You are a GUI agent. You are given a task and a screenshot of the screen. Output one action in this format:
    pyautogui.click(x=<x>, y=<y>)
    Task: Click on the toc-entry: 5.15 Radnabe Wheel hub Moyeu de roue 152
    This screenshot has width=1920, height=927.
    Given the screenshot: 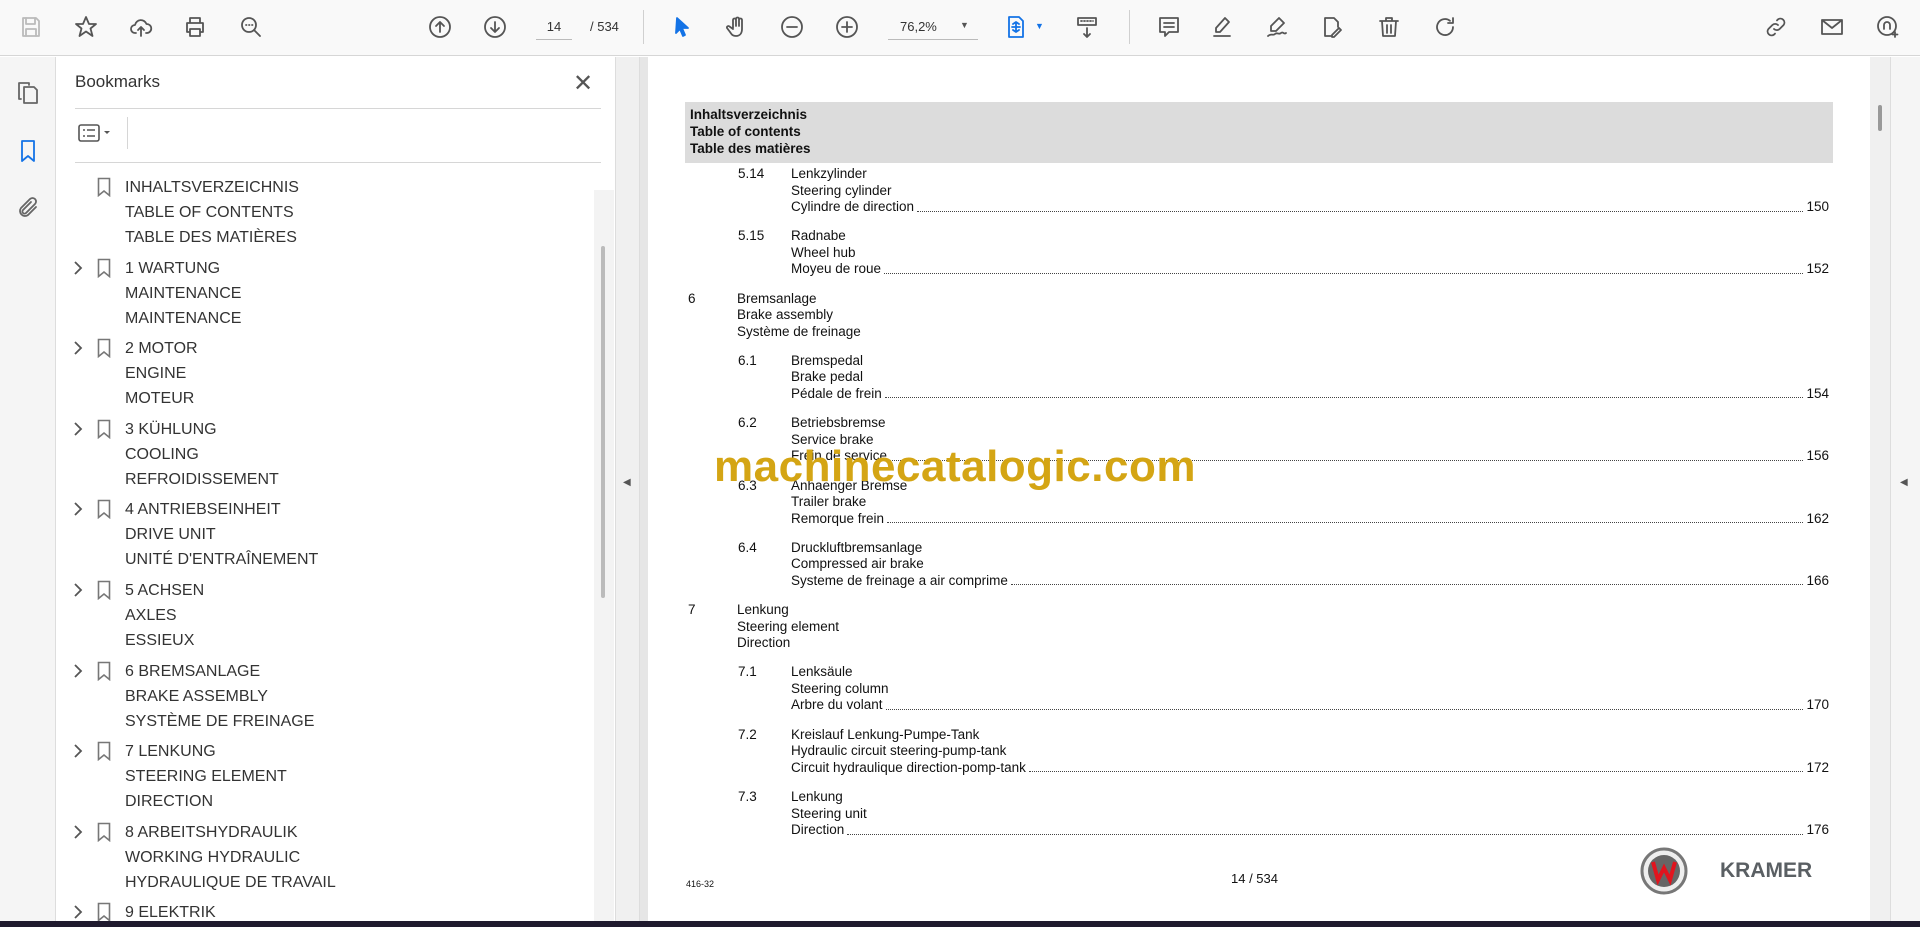 What is the action you would take?
    pyautogui.click(x=1248, y=253)
    